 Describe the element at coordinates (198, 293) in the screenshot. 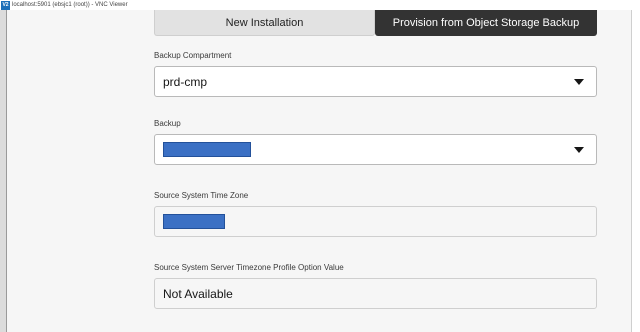

I see `server-timezone-profile-value: Not Available` at that location.